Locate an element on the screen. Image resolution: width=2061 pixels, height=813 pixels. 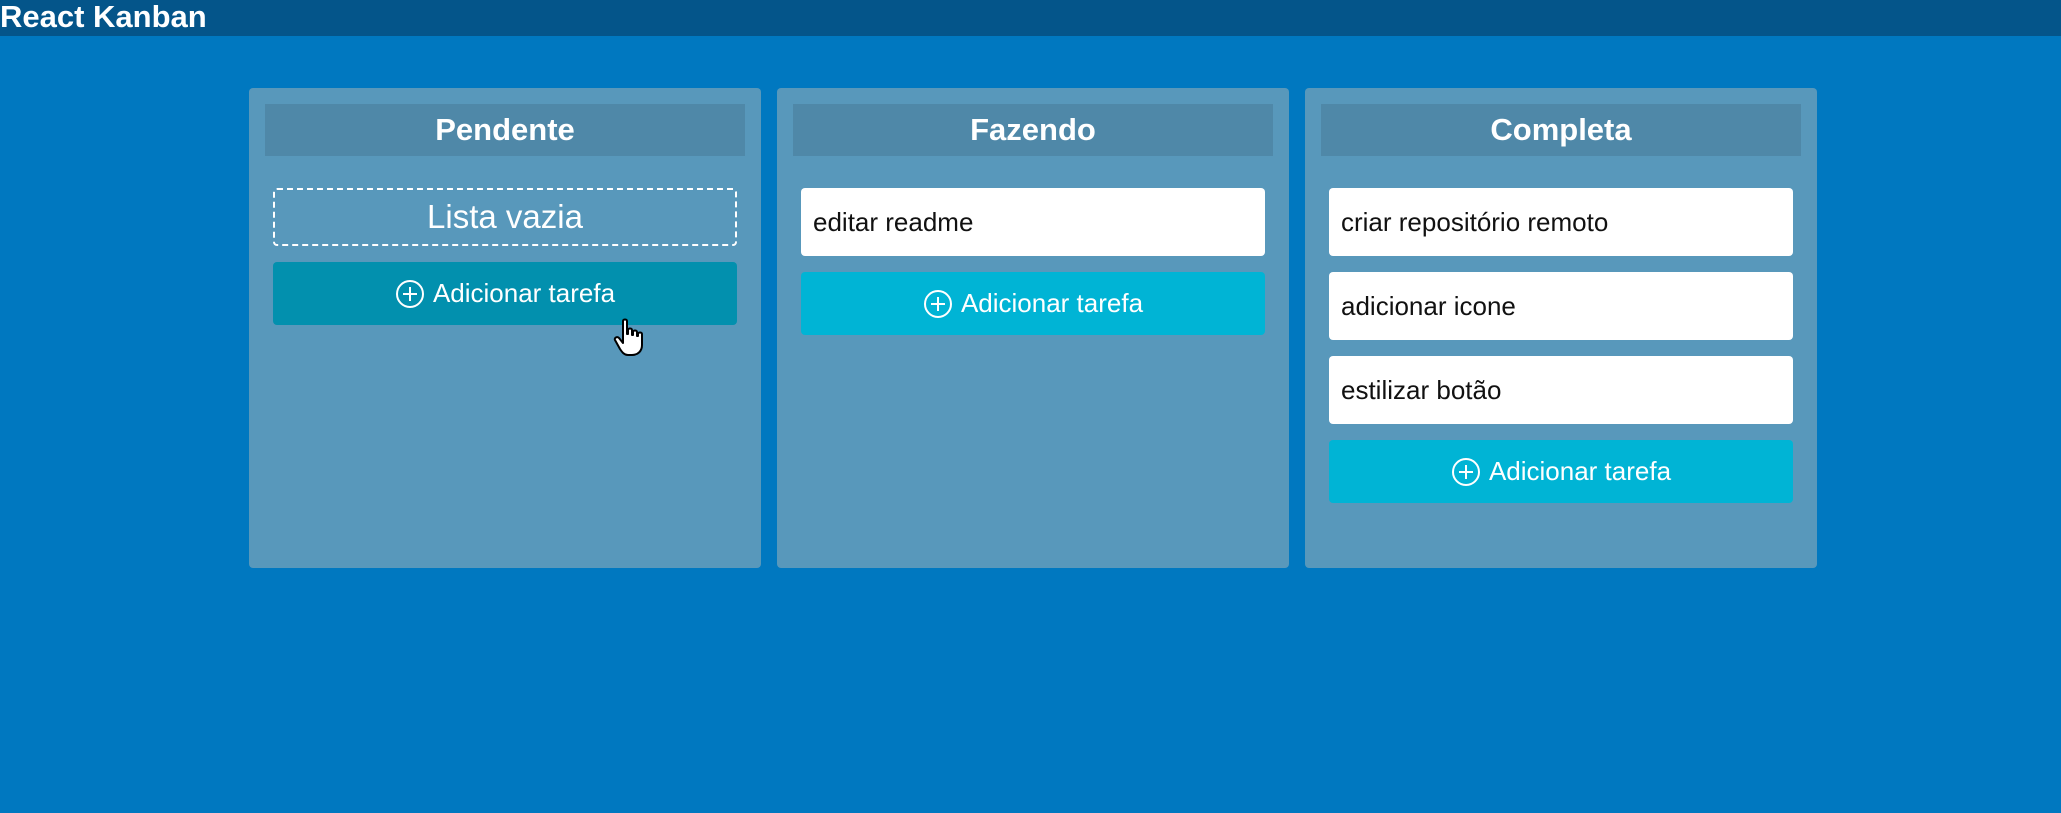
task-card: estilizar botão is located at coordinates (1561, 390).